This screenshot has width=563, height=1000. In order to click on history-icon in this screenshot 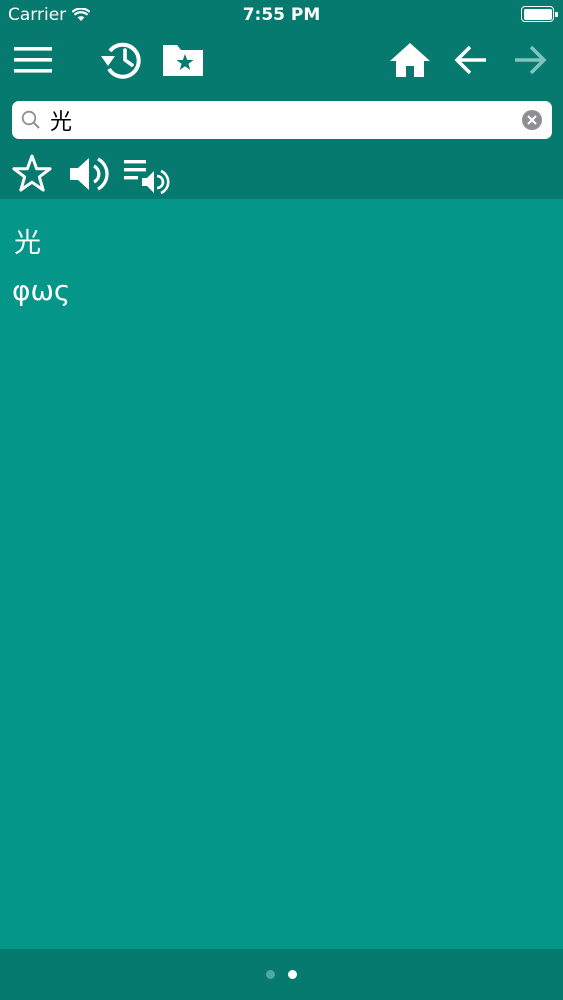, I will do `click(121, 60)`.